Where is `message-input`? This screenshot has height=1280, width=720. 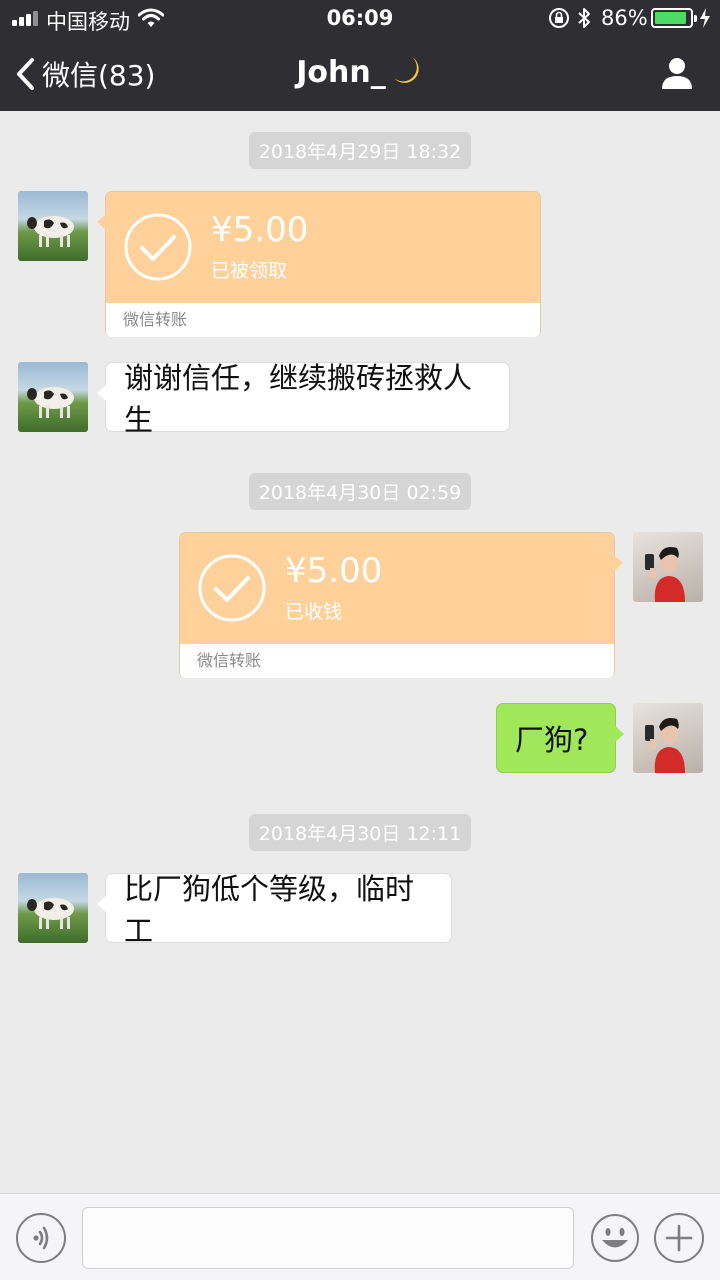 message-input is located at coordinates (328, 1238).